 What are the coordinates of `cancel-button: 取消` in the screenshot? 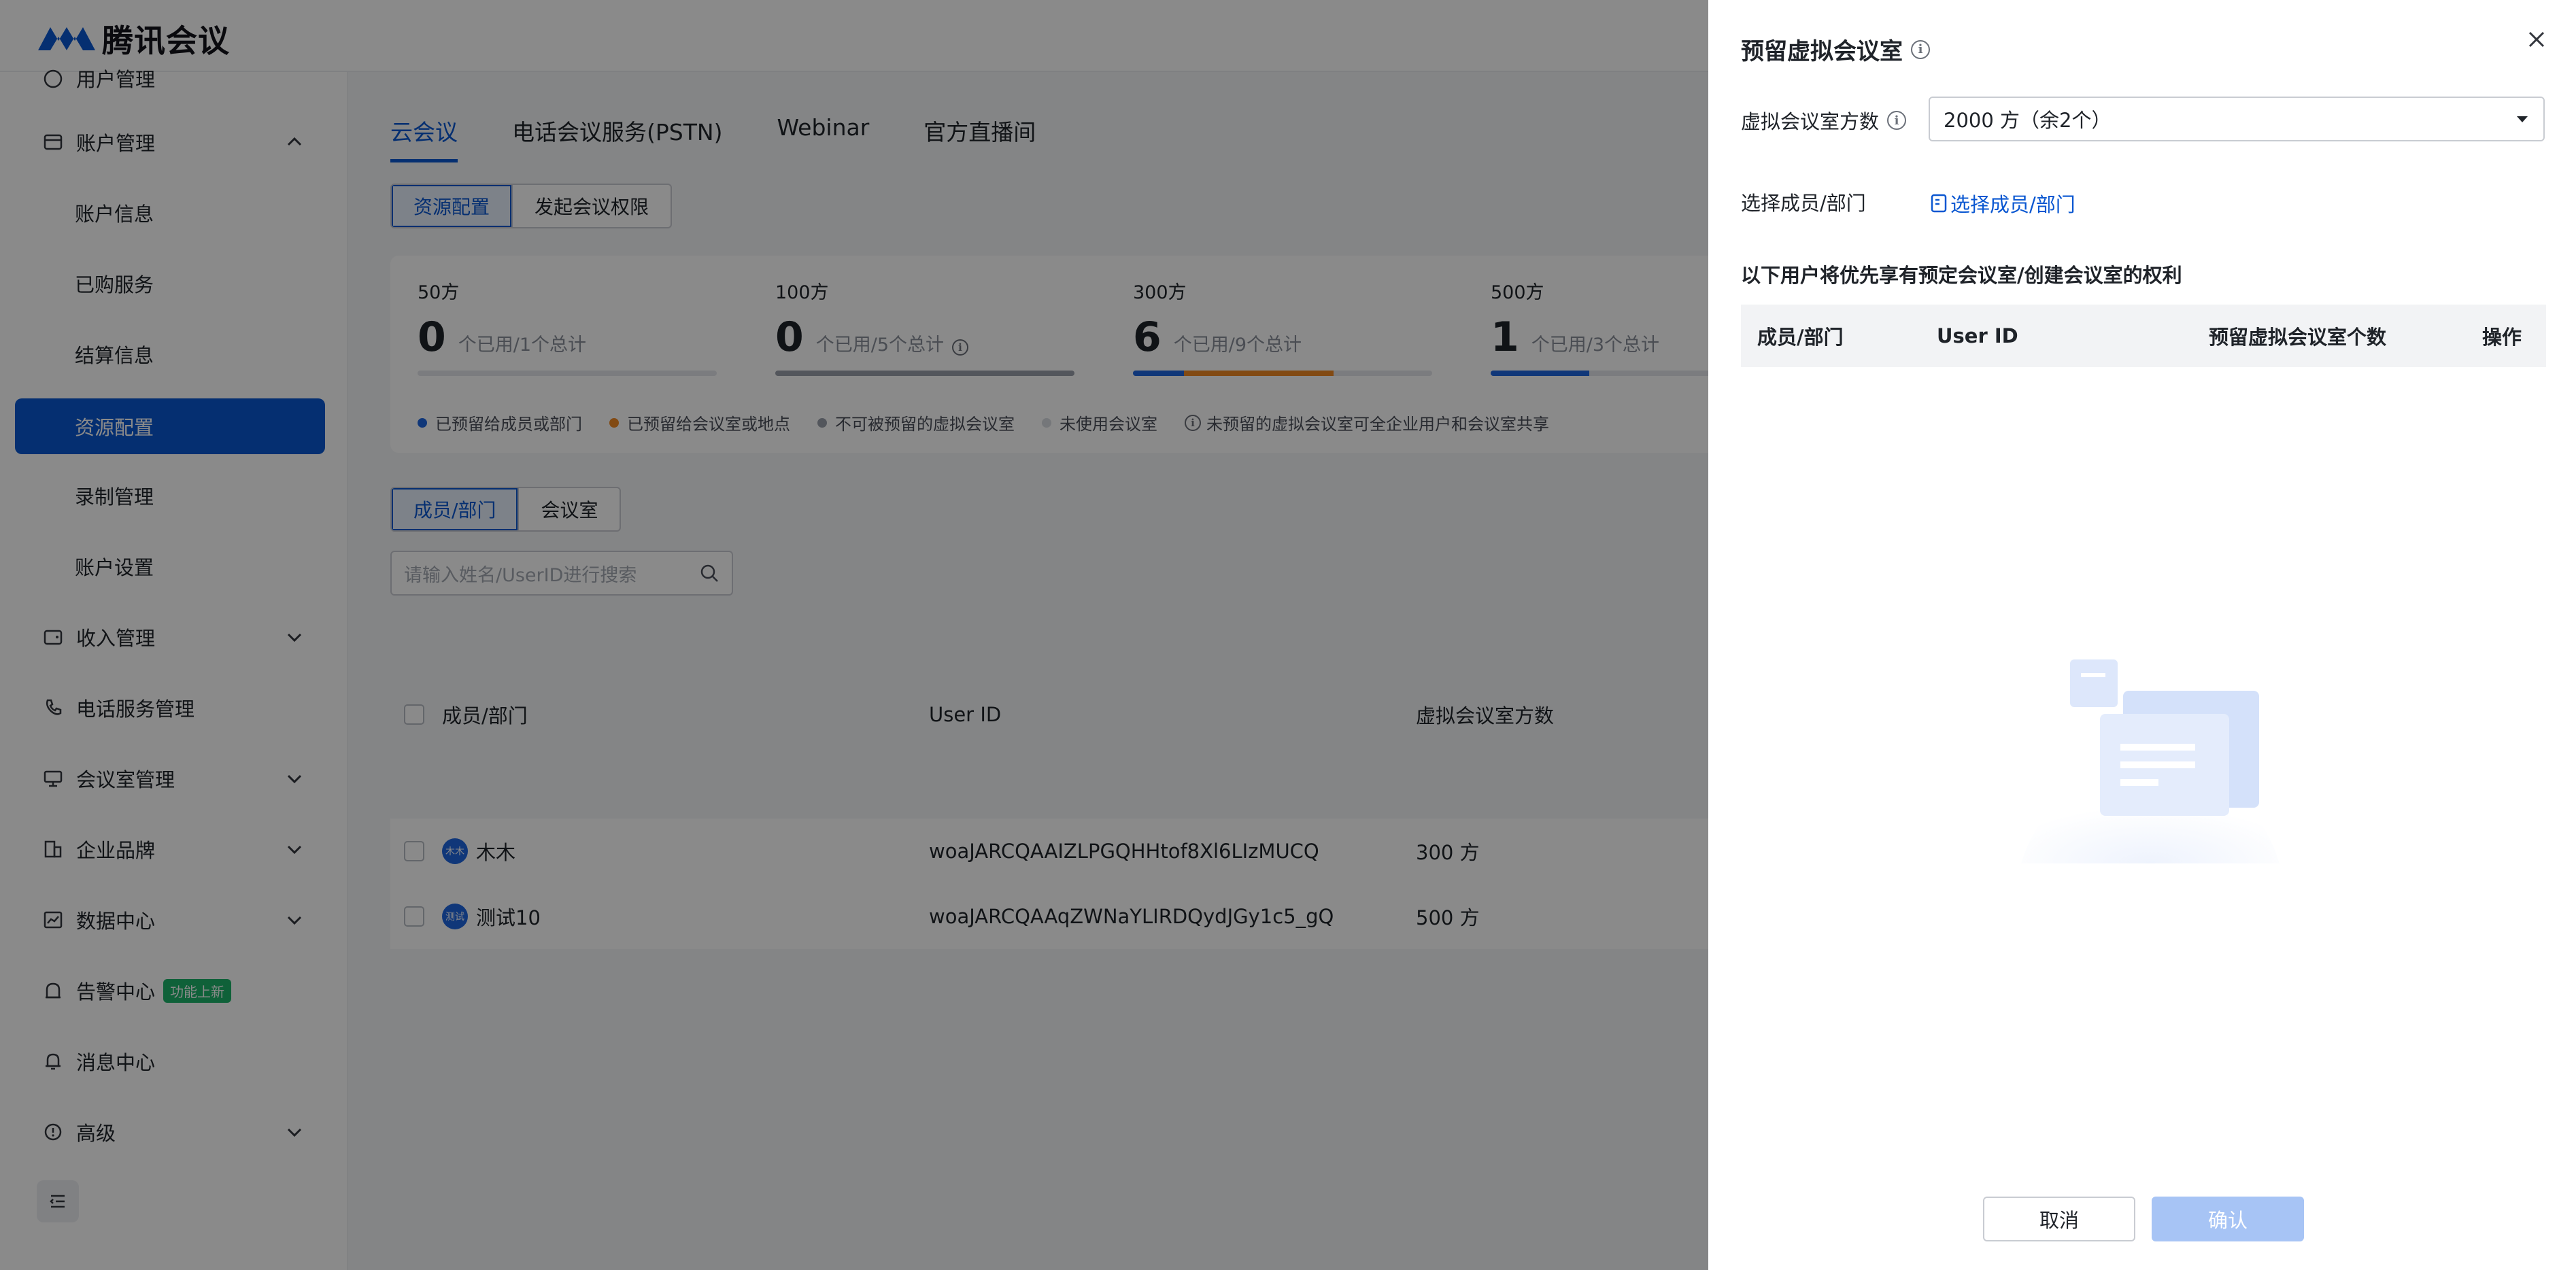 It's located at (2059, 1219).